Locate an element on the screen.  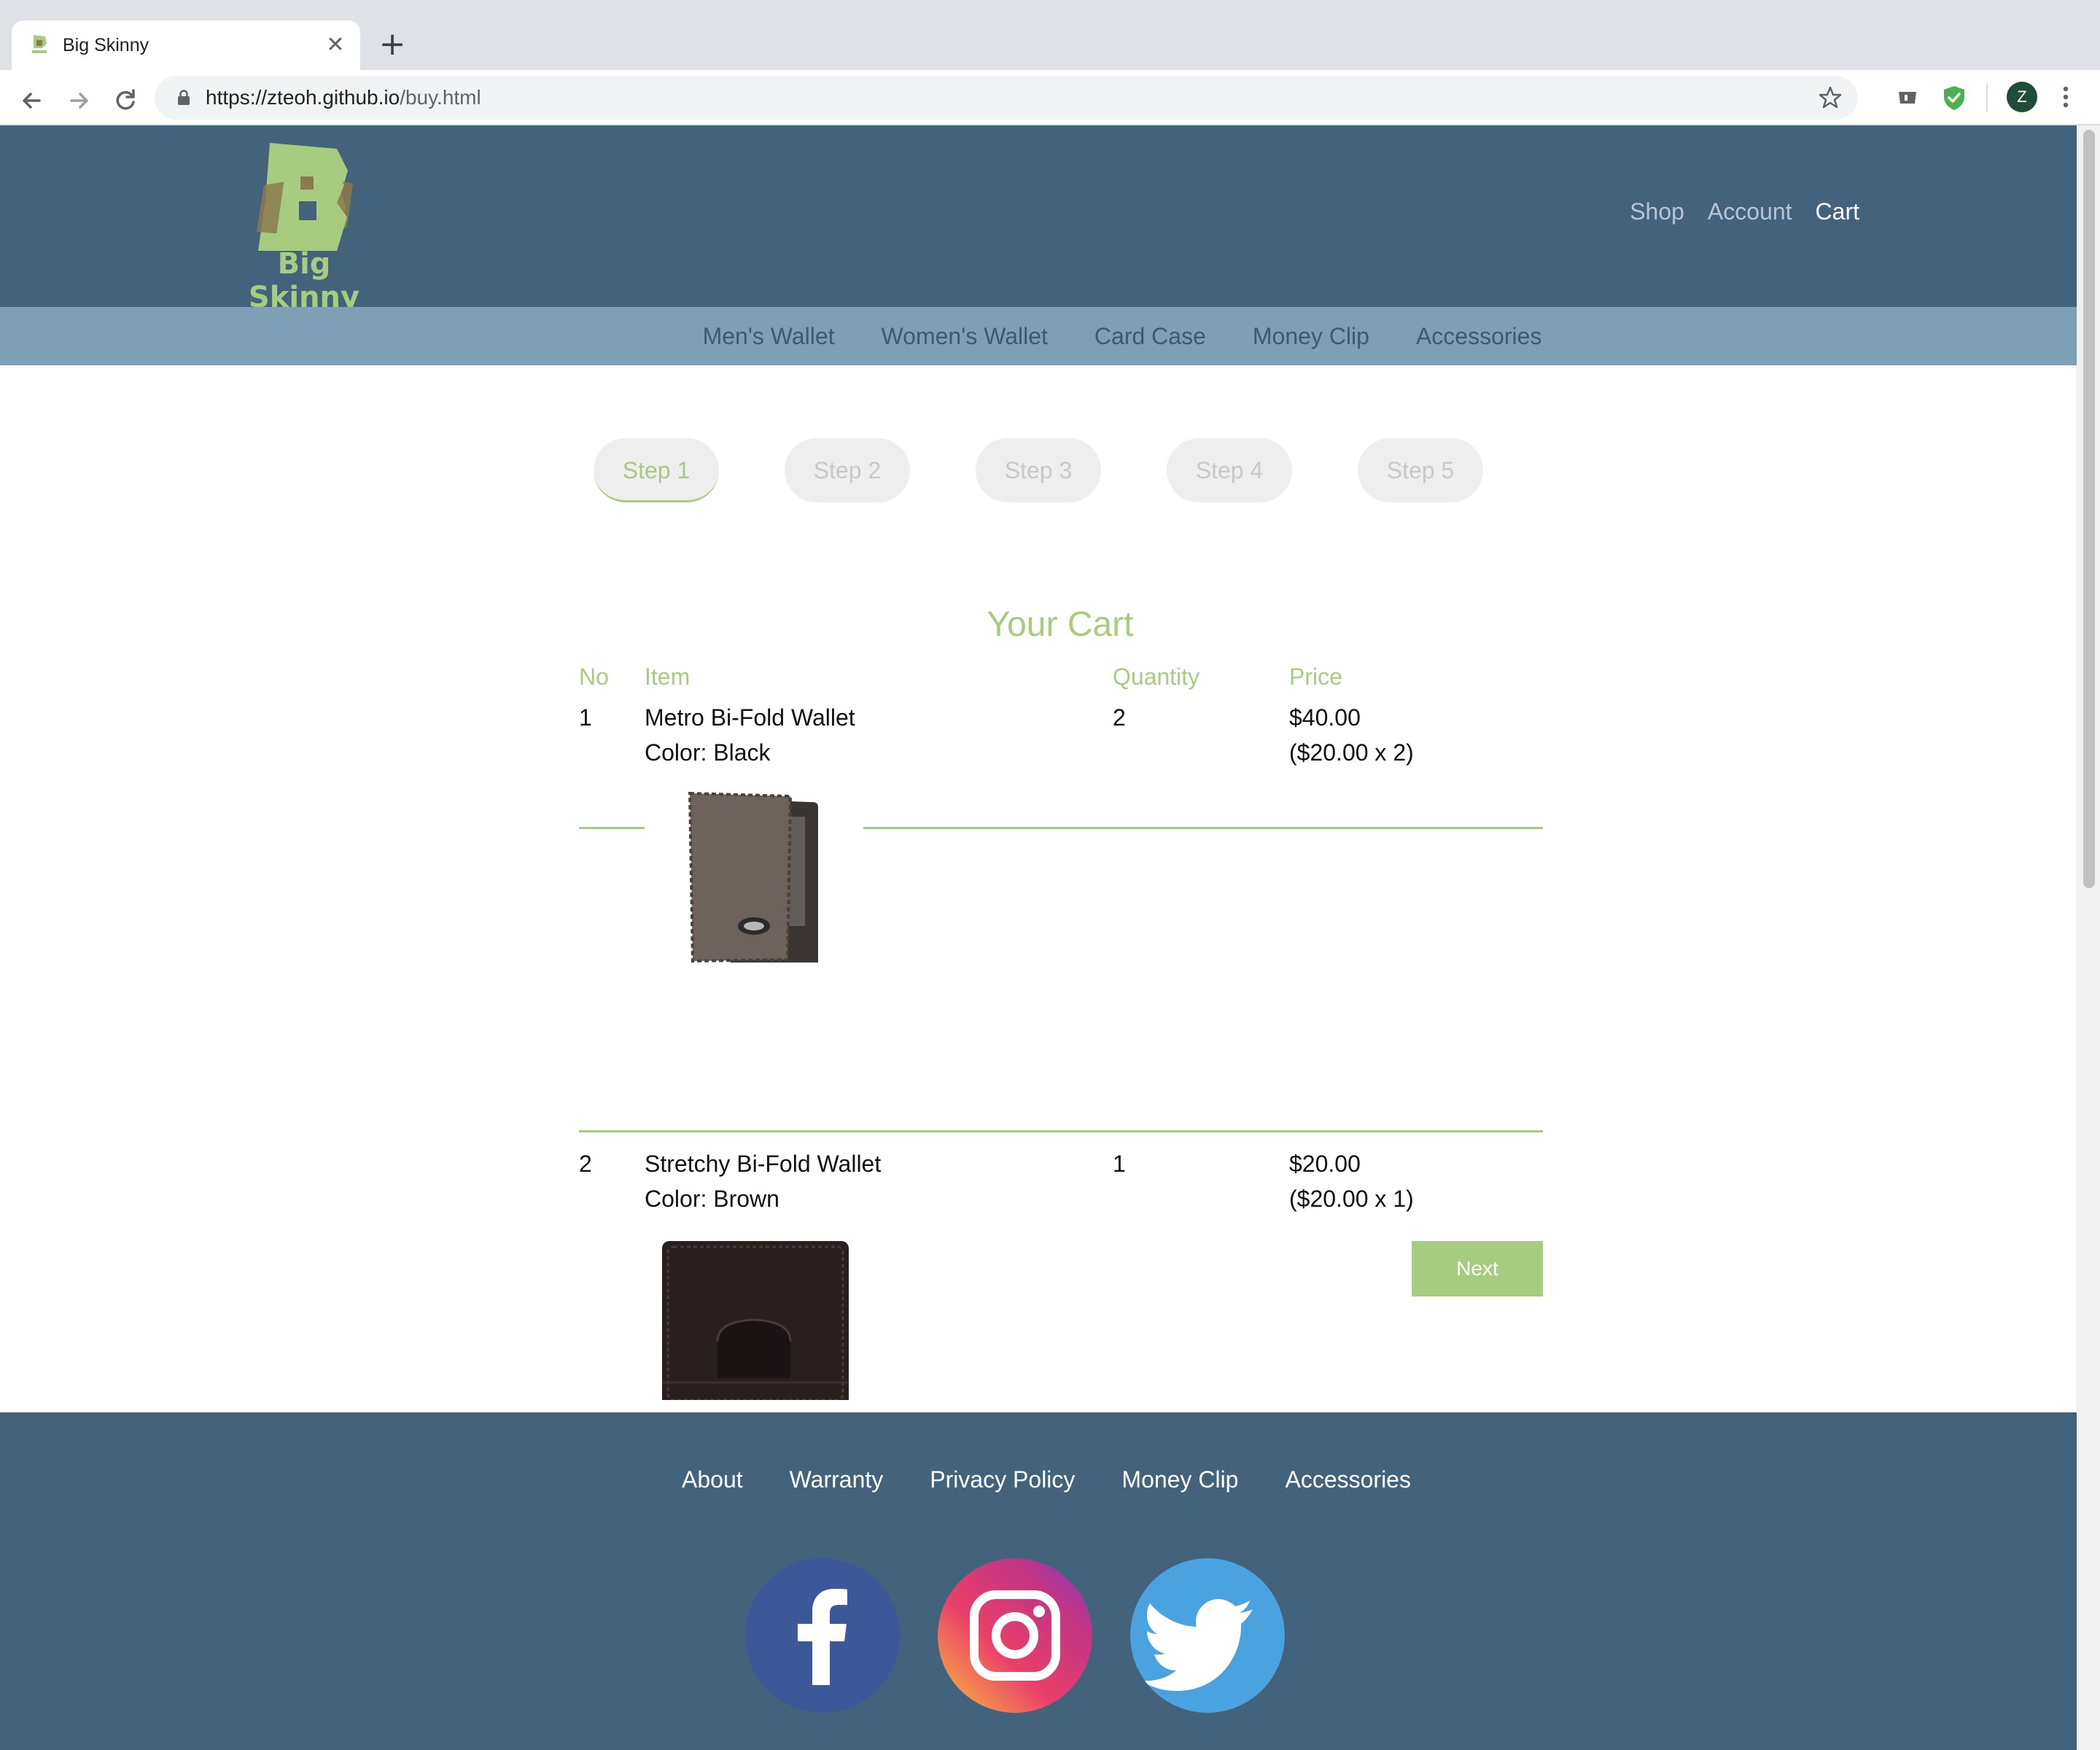
social-links is located at coordinates (1015, 1635).